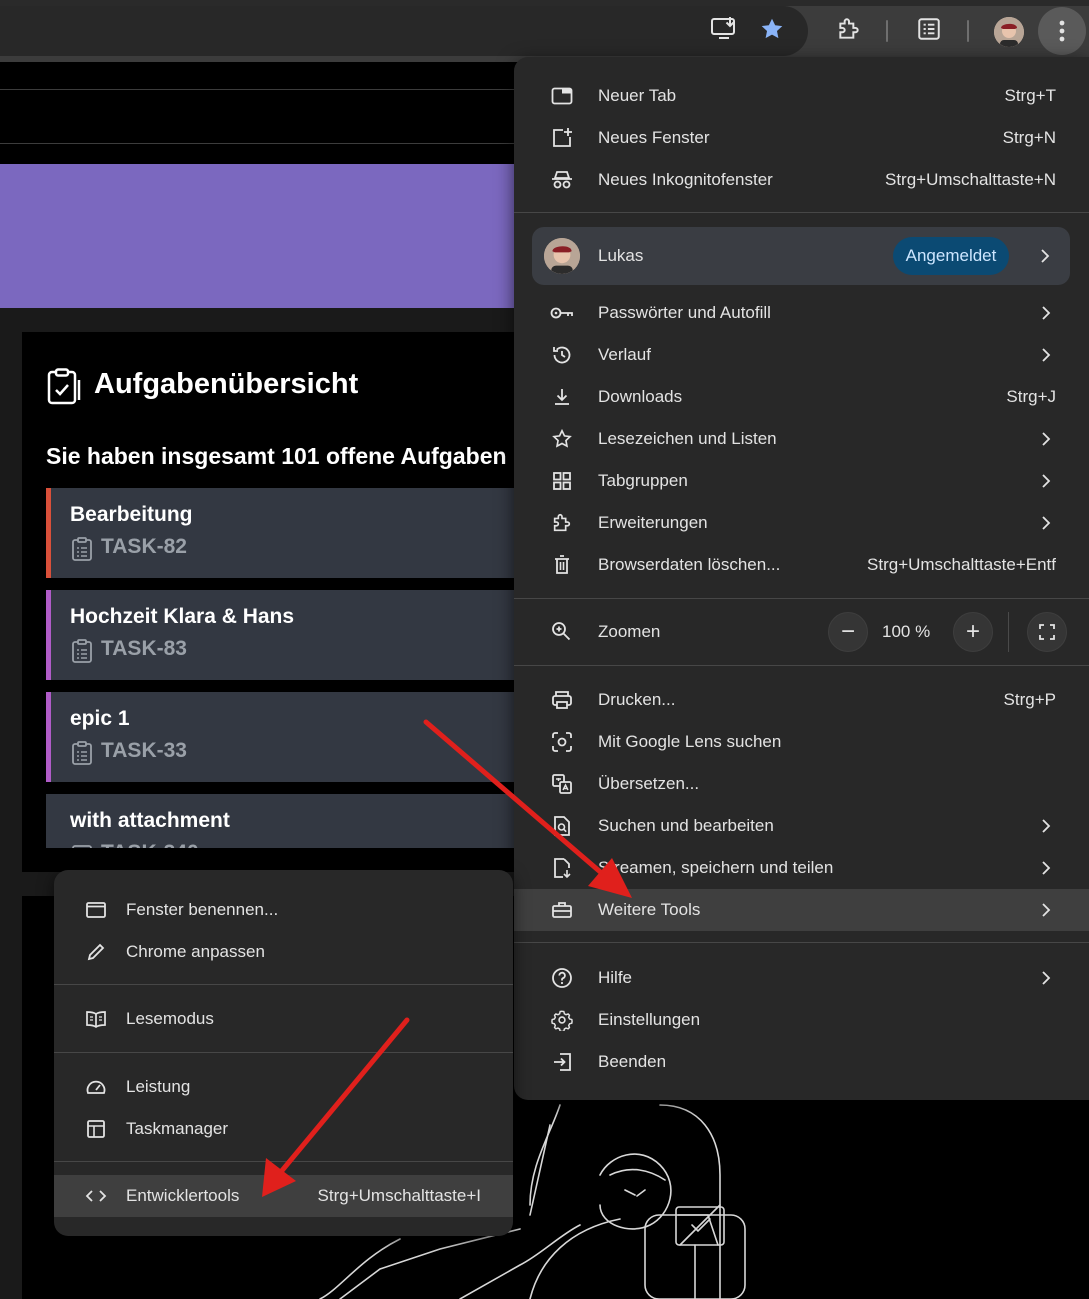 This screenshot has height=1299, width=1089. What do you see at coordinates (562, 1020) in the screenshot?
I see `gear-icon` at bounding box center [562, 1020].